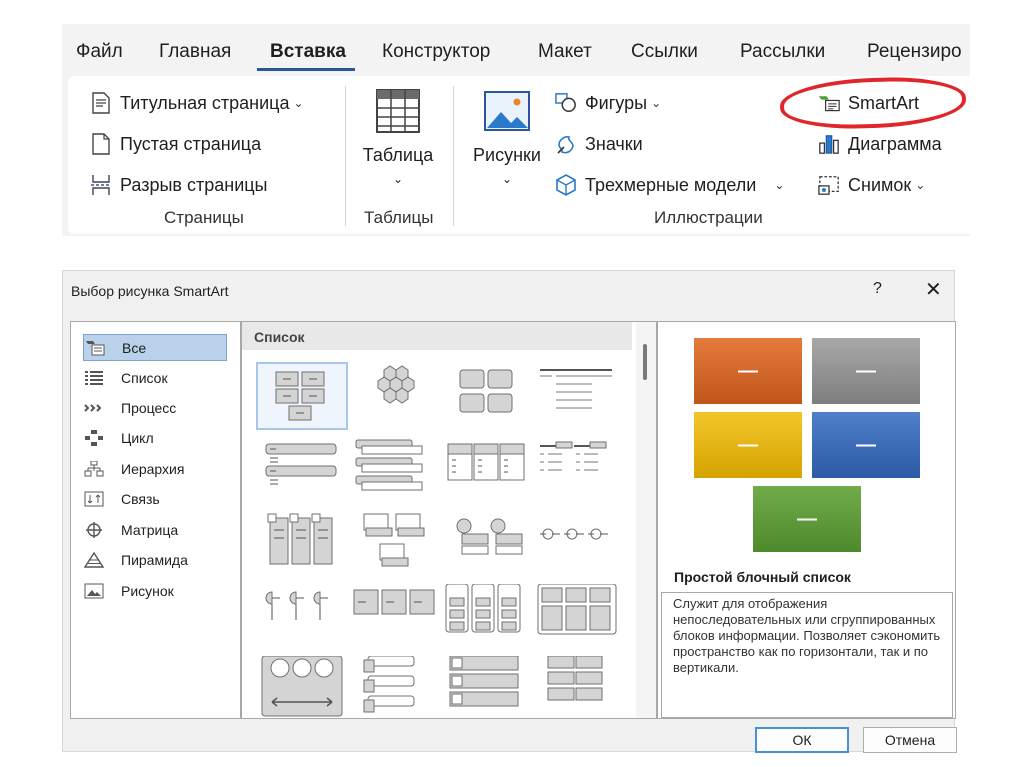 The height and width of the screenshot is (767, 1024). What do you see at coordinates (566, 144) in the screenshot?
I see `icons-icon` at bounding box center [566, 144].